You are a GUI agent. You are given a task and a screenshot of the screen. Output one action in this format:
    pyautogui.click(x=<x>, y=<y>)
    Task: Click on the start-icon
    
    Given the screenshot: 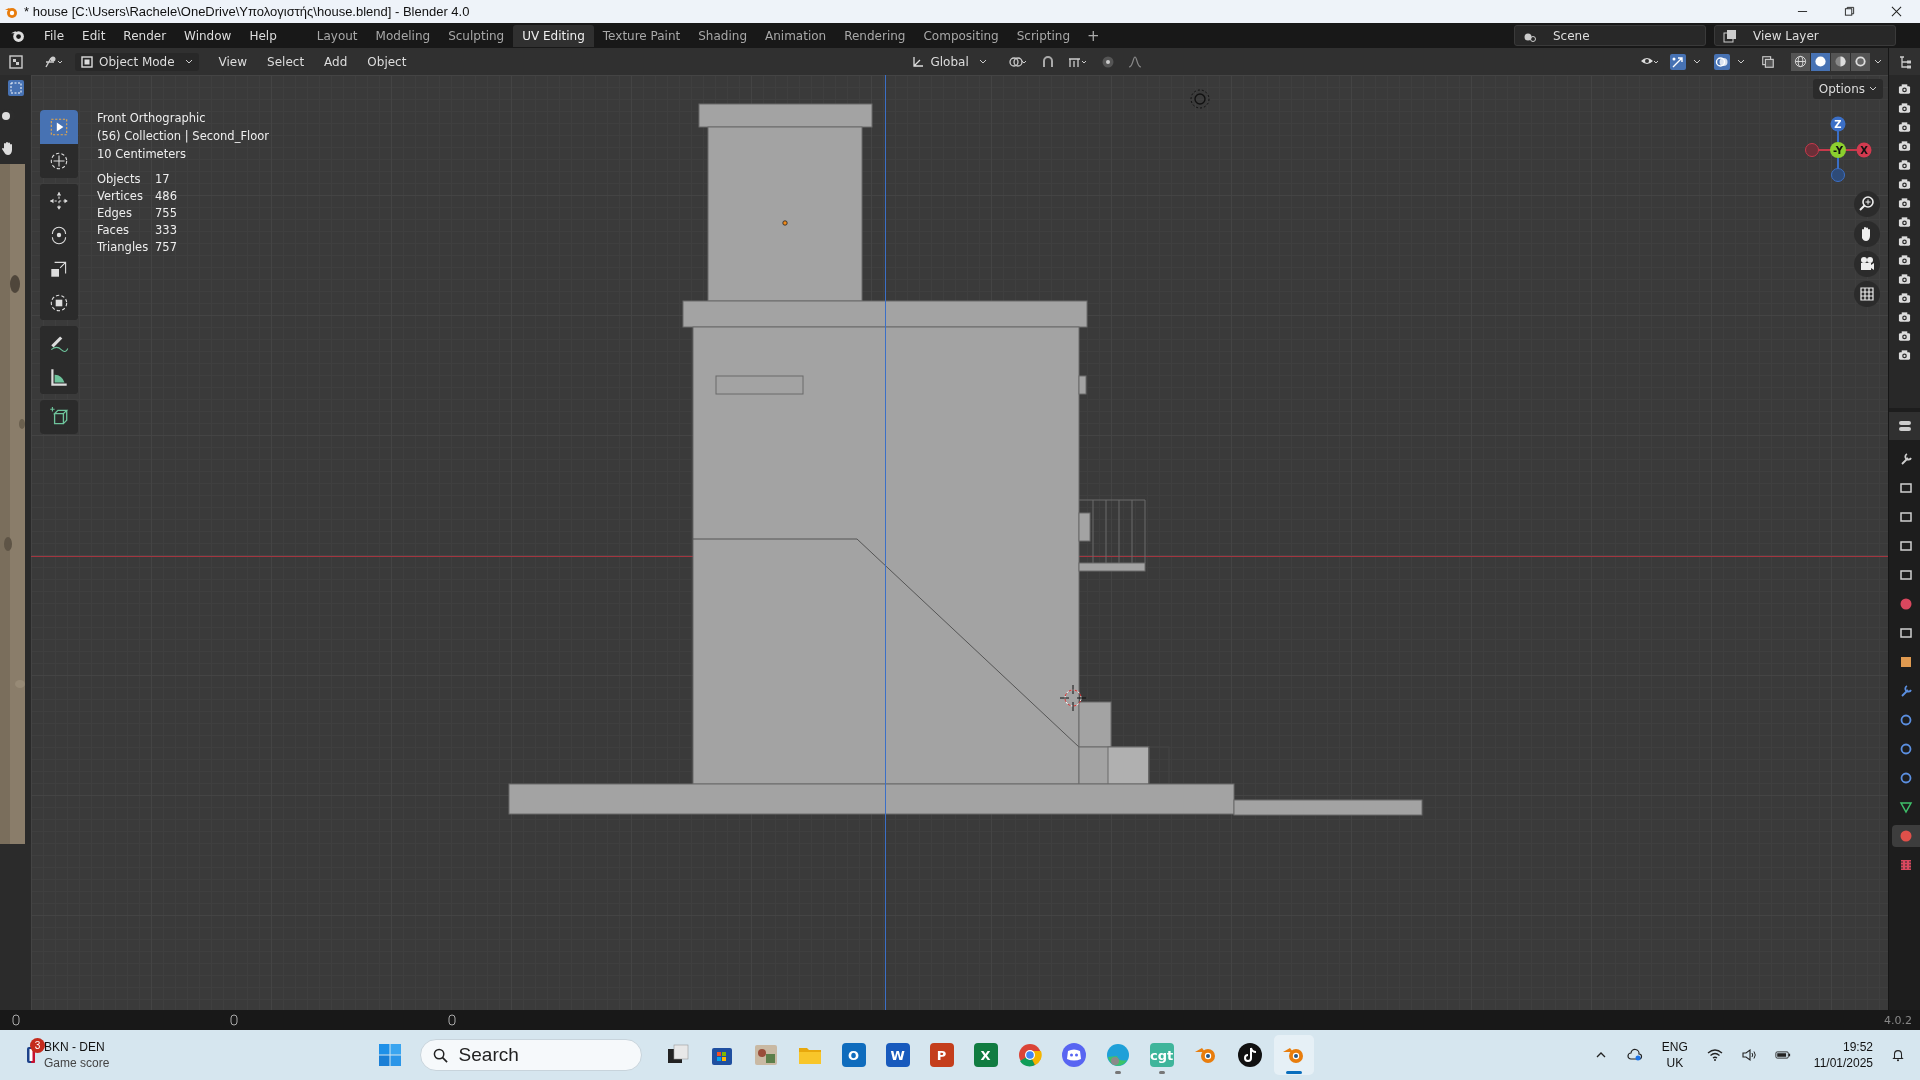 What is the action you would take?
    pyautogui.click(x=389, y=1055)
    